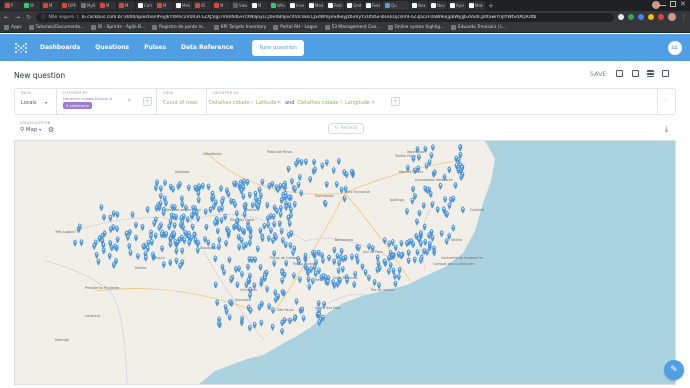  What do you see at coordinates (346, 128) in the screenshot?
I see `refresh-button: ↻ Refresh` at bounding box center [346, 128].